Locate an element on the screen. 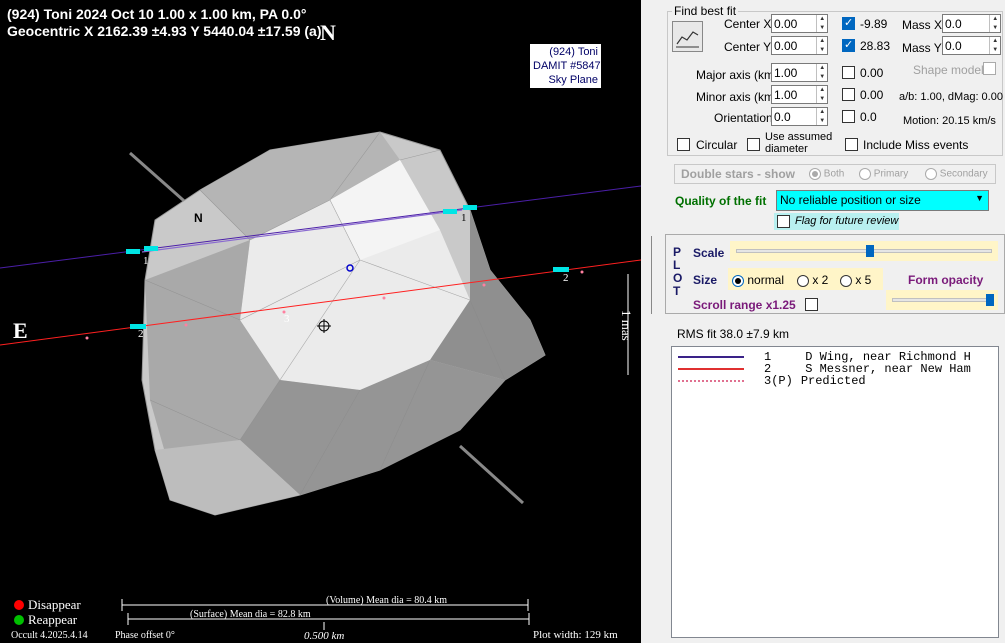 The height and width of the screenshot is (643, 1005). minor-axis-checkbox is located at coordinates (848, 94).